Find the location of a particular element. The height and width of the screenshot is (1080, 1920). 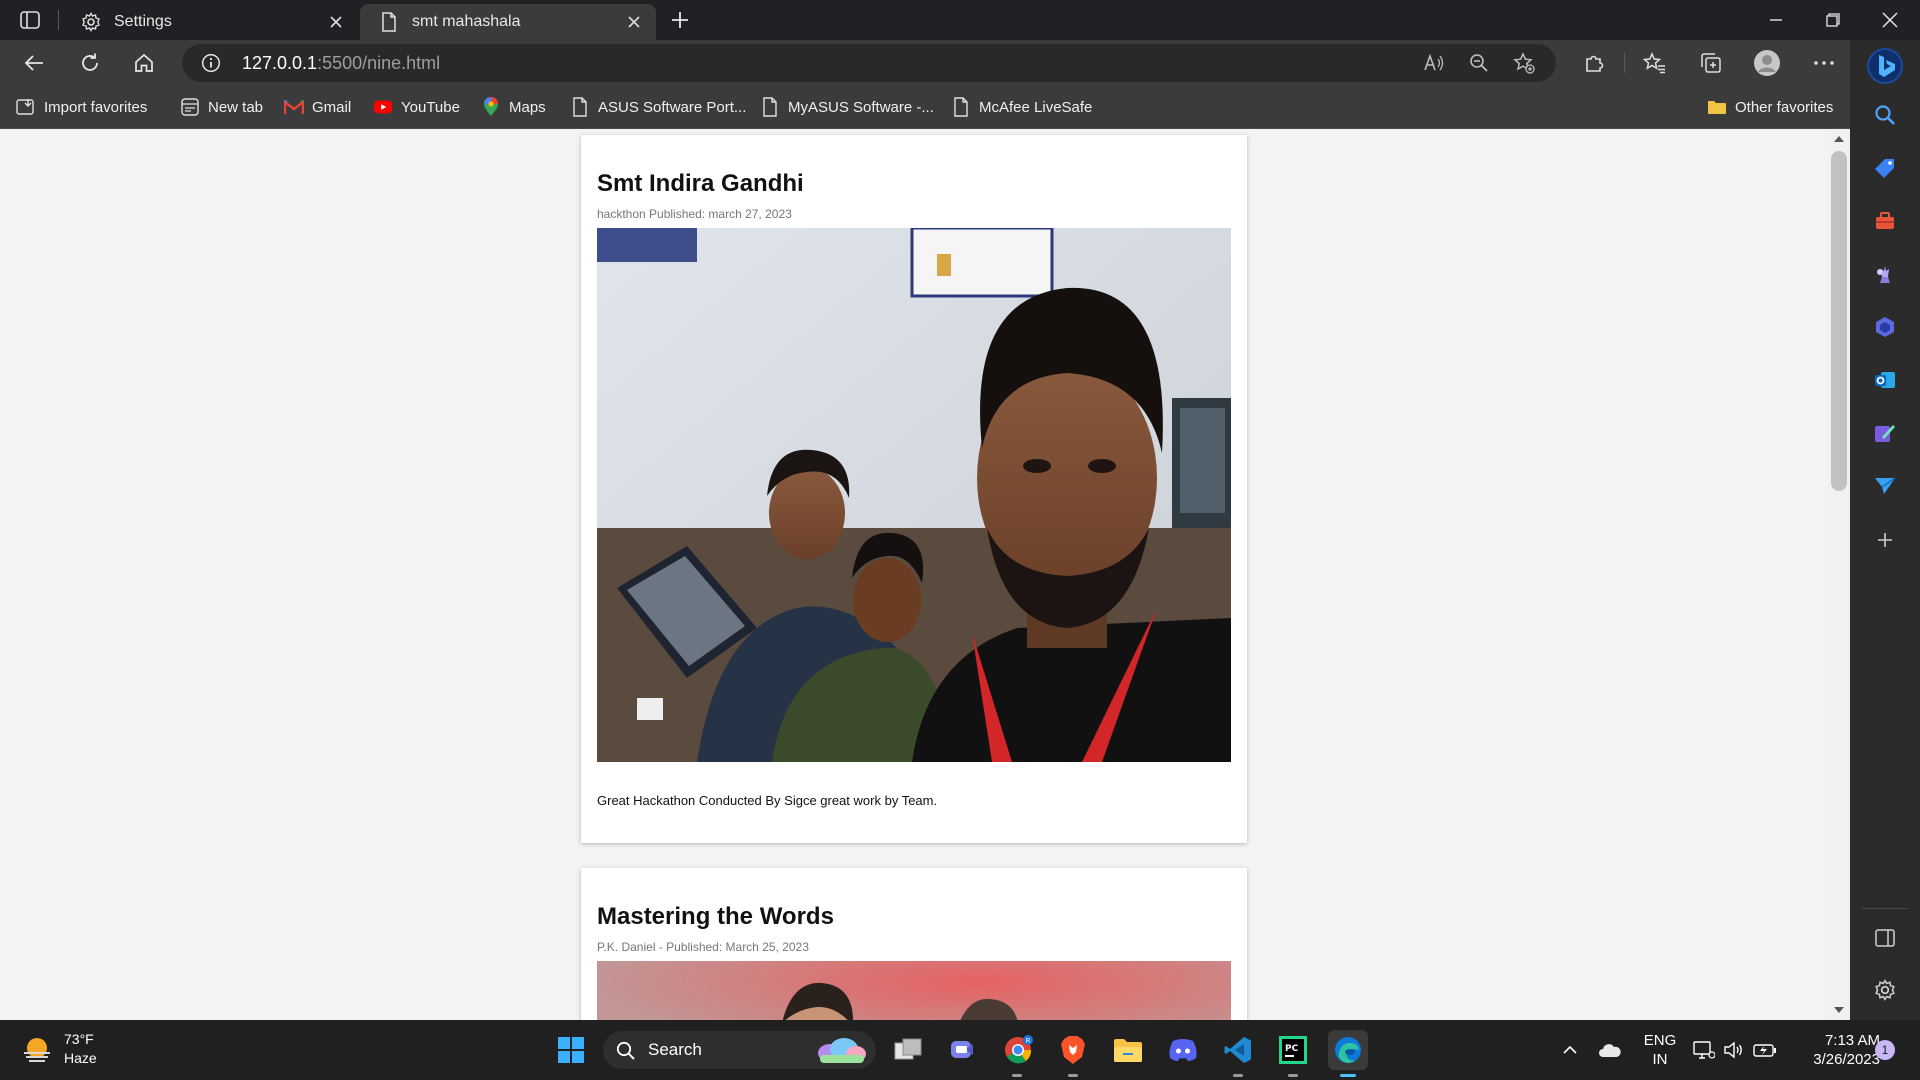

task-view-icon is located at coordinates (908, 1050).